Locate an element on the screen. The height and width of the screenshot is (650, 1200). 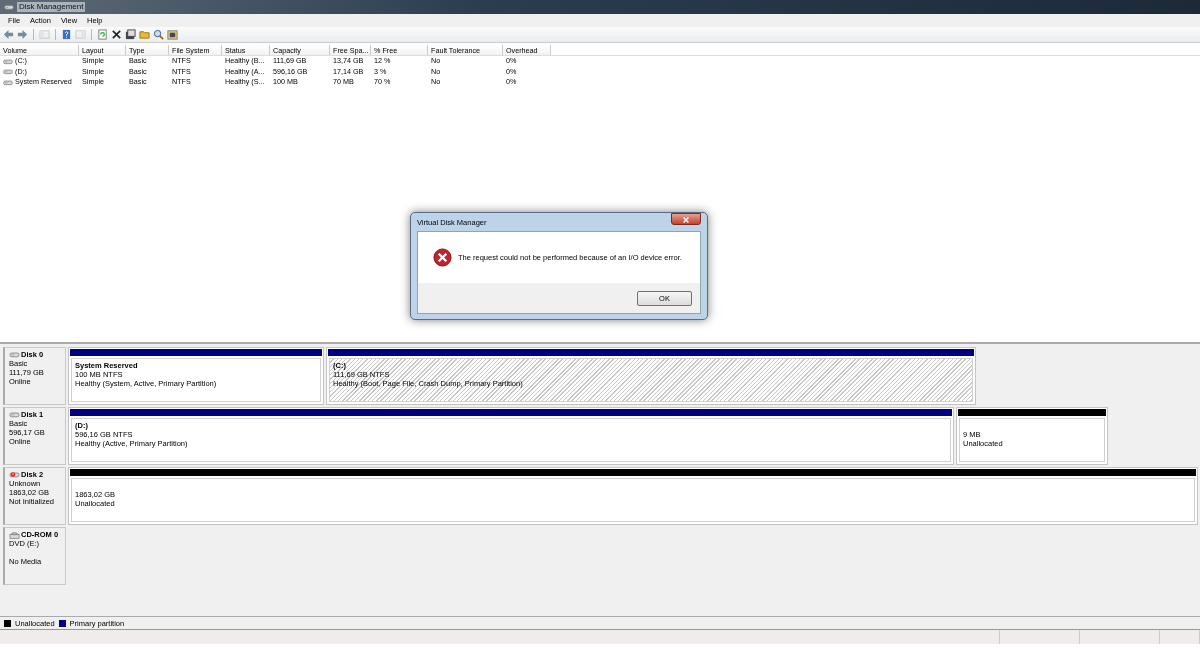
error-icon is located at coordinates (442, 257).